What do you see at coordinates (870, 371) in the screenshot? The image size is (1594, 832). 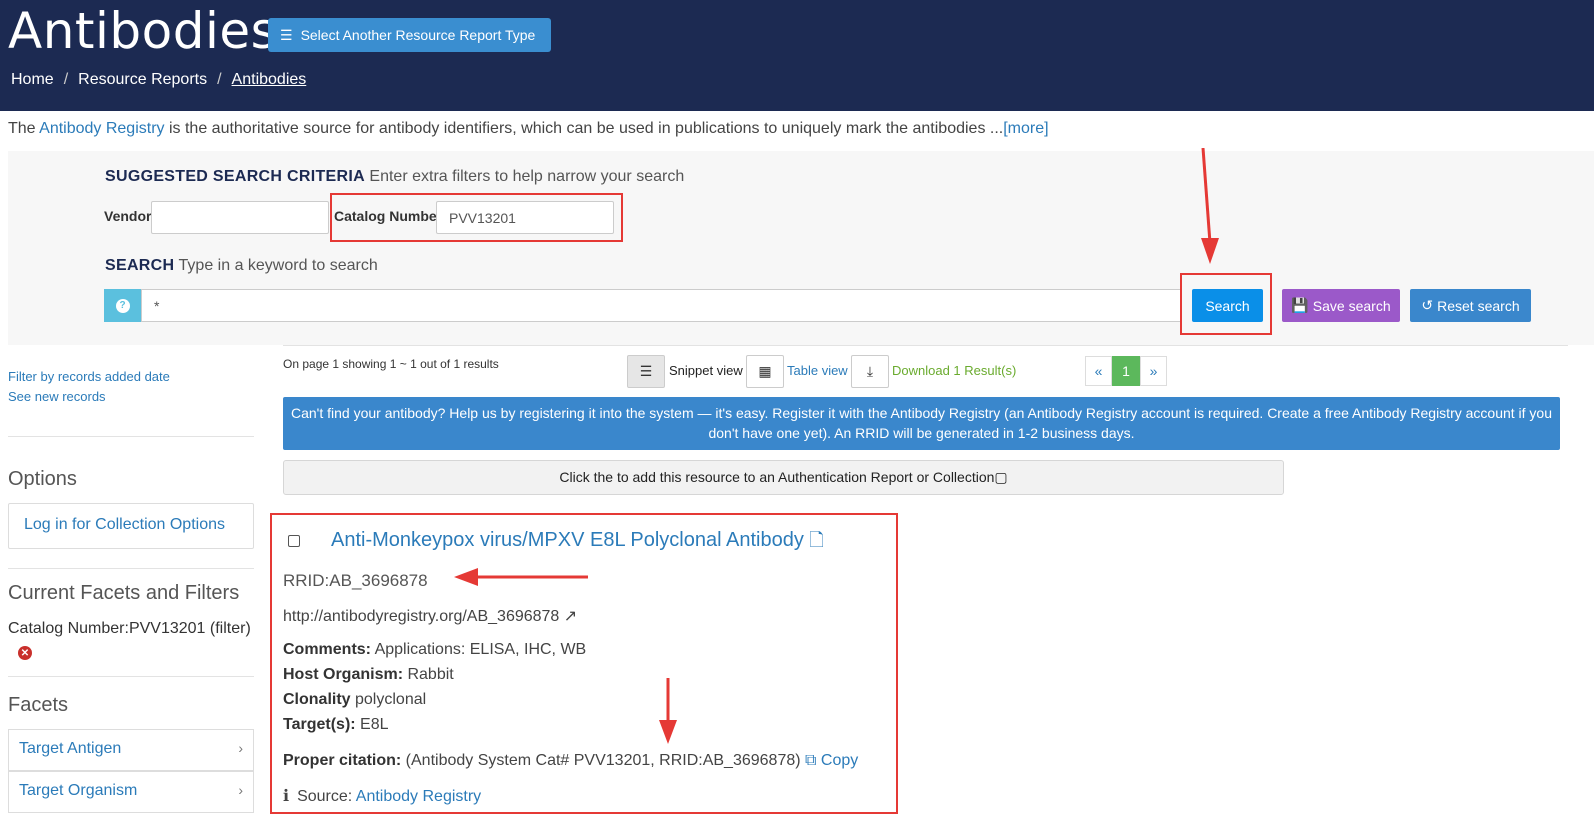 I see `download-button: ⤓` at bounding box center [870, 371].